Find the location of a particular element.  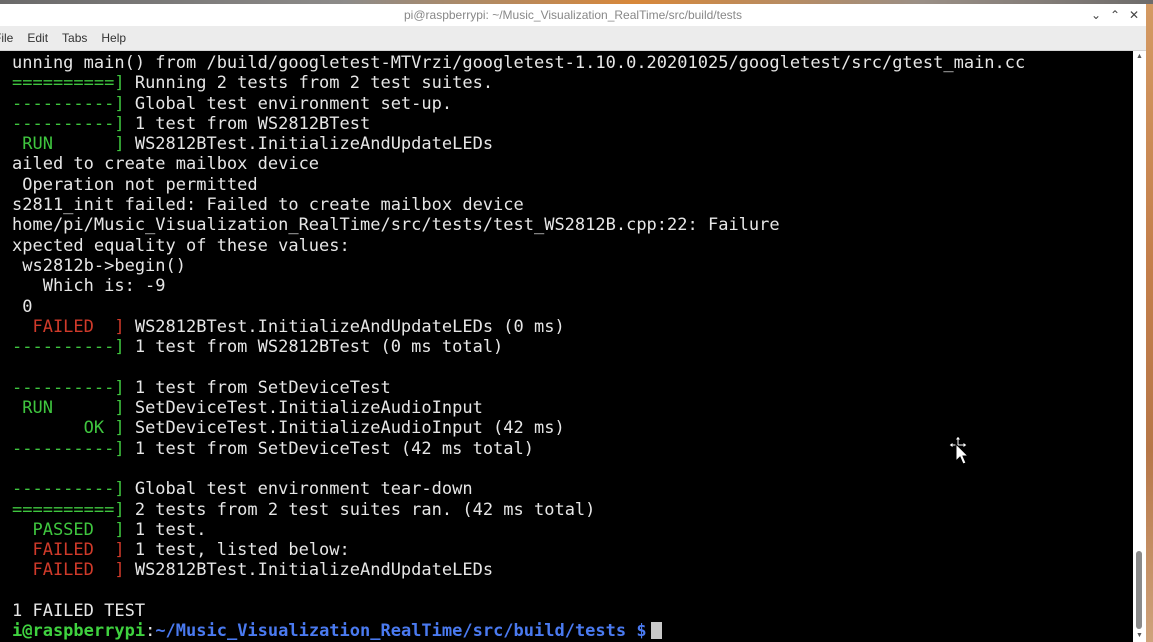

terminal-text: PASSED ] is located at coordinates (68, 529).